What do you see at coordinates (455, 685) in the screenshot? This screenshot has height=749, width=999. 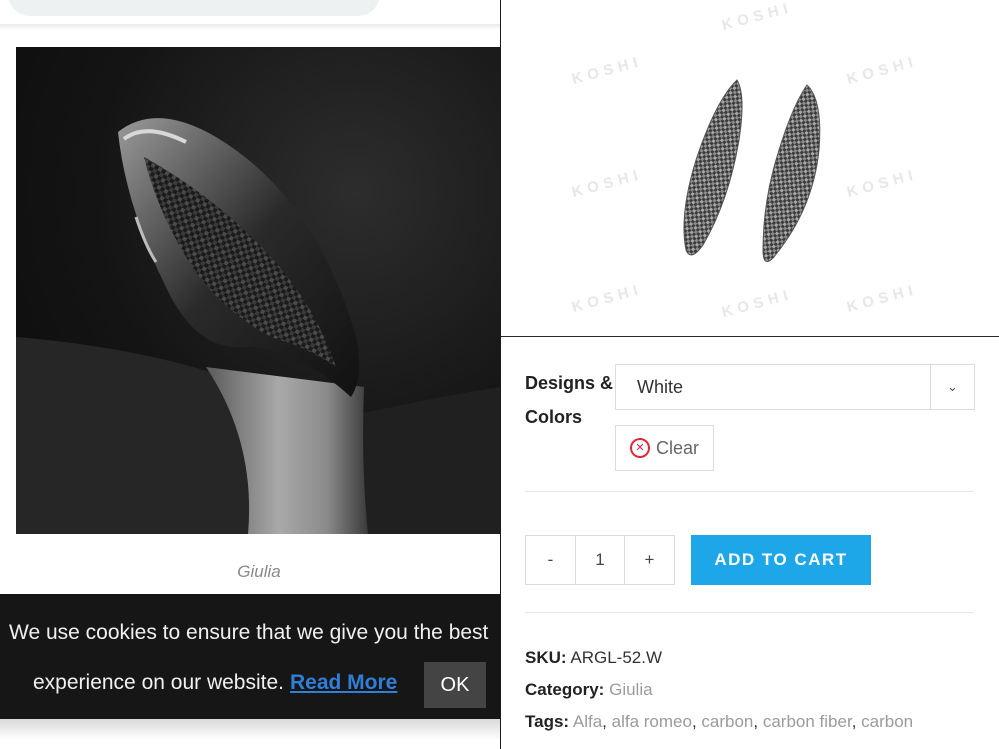 I see `cookie-ok-button: OK` at bounding box center [455, 685].